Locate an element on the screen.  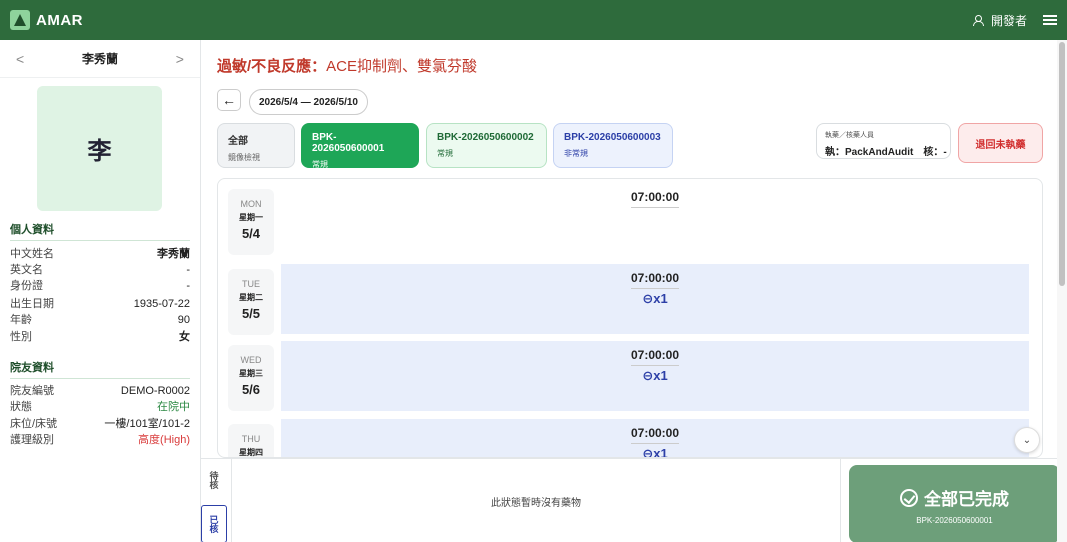
status-value: 在院中 is located at coordinates (173, 407).